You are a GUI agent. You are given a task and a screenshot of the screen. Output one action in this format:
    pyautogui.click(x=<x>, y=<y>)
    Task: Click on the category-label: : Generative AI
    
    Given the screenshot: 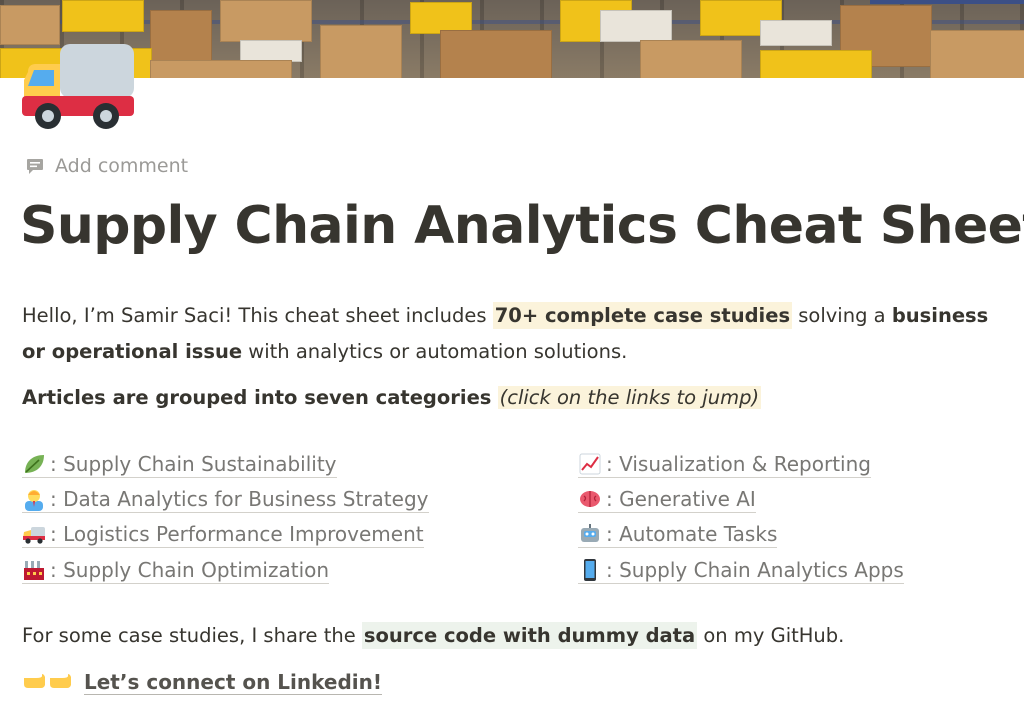 What is the action you would take?
    pyautogui.click(x=681, y=499)
    